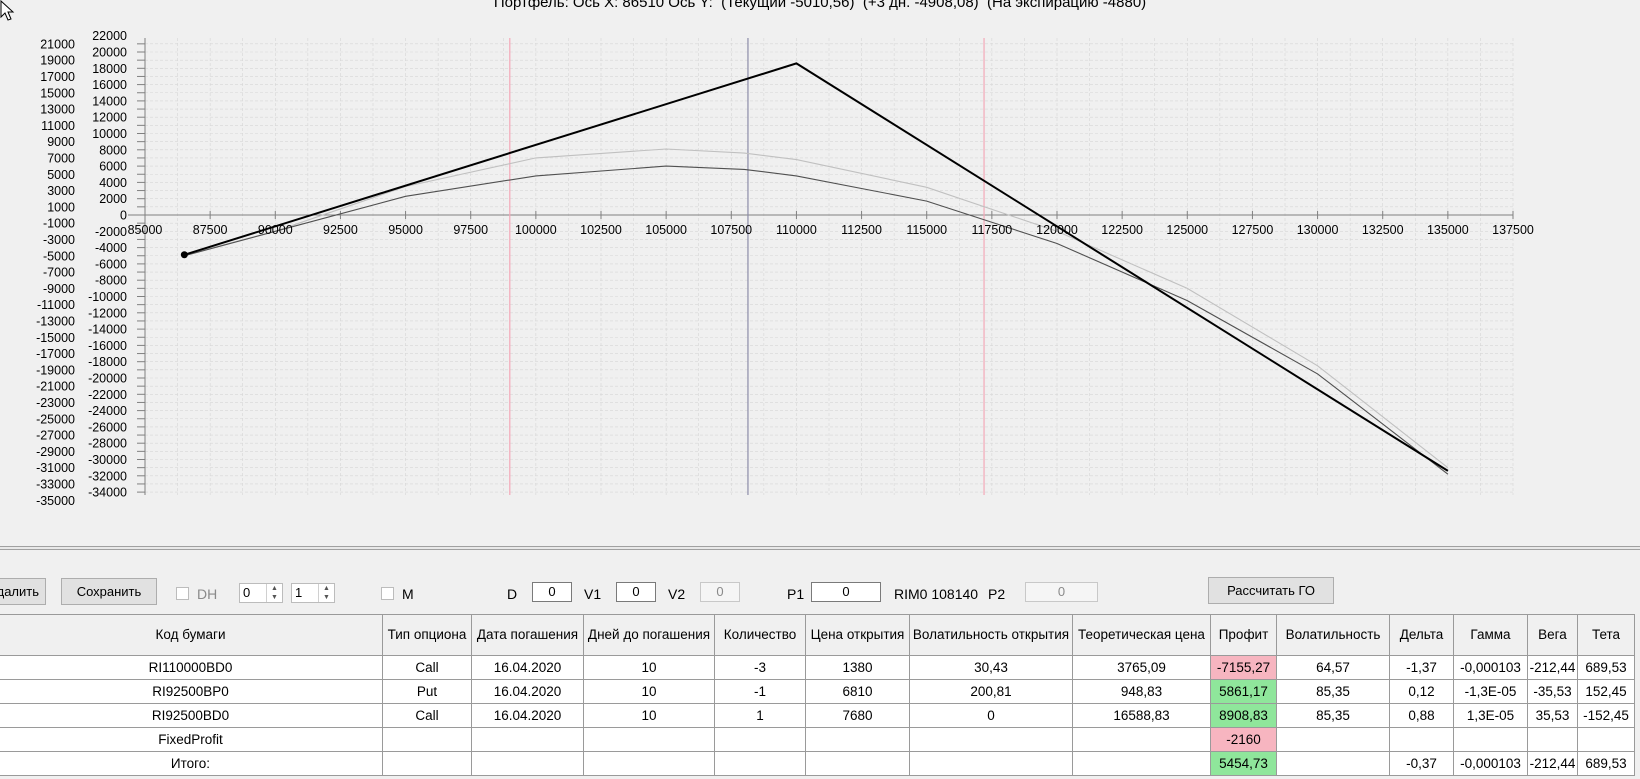 Image resolution: width=1640 pixels, height=779 pixels. Describe the element at coordinates (991, 691) in the screenshot. I see `table-cell: 200,81` at that location.